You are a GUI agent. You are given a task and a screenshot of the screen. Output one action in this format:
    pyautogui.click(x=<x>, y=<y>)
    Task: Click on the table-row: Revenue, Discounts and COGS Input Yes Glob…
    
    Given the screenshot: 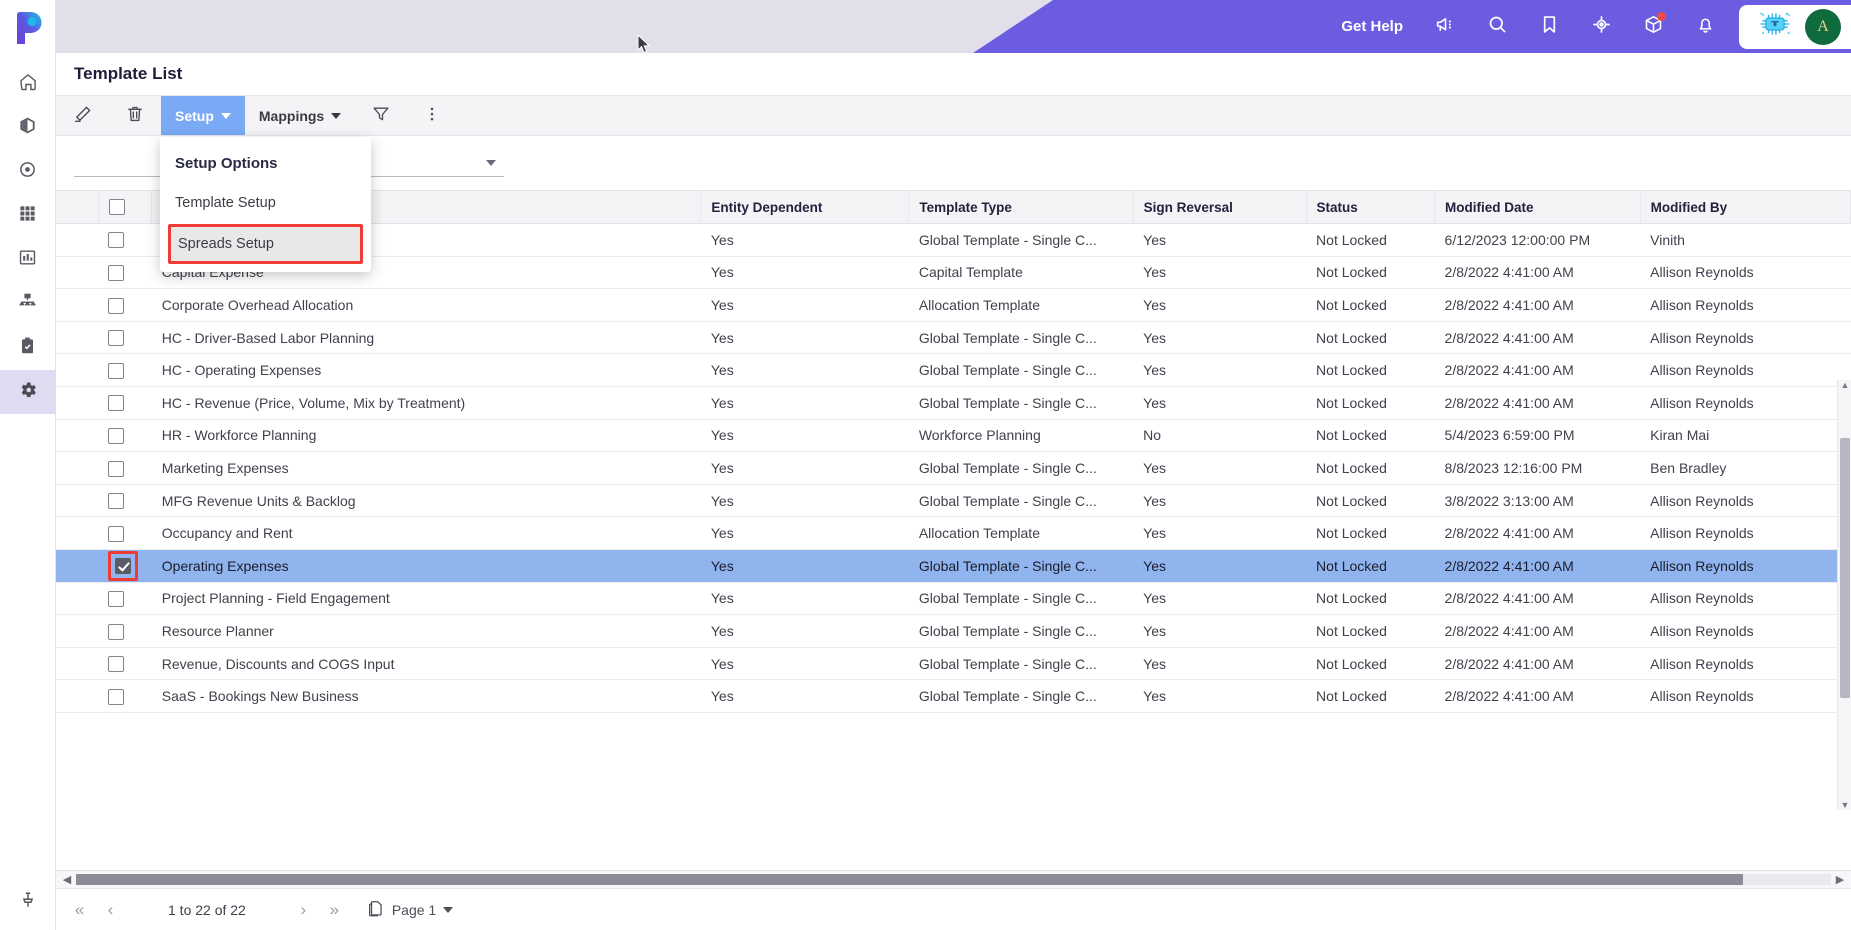 What is the action you would take?
    pyautogui.click(x=953, y=664)
    